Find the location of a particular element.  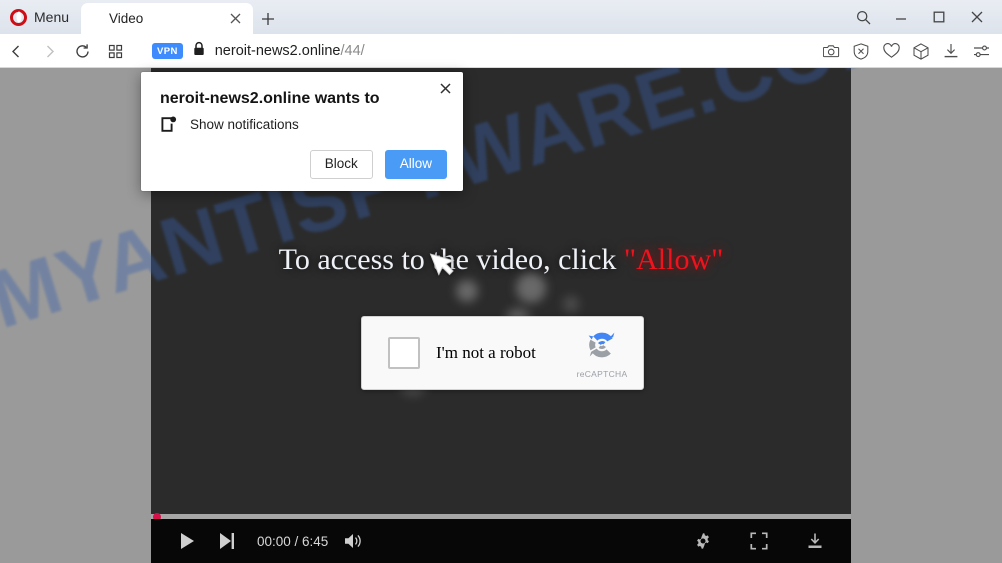

dialog-permission-row: Show notifications is located at coordinates (229, 124).